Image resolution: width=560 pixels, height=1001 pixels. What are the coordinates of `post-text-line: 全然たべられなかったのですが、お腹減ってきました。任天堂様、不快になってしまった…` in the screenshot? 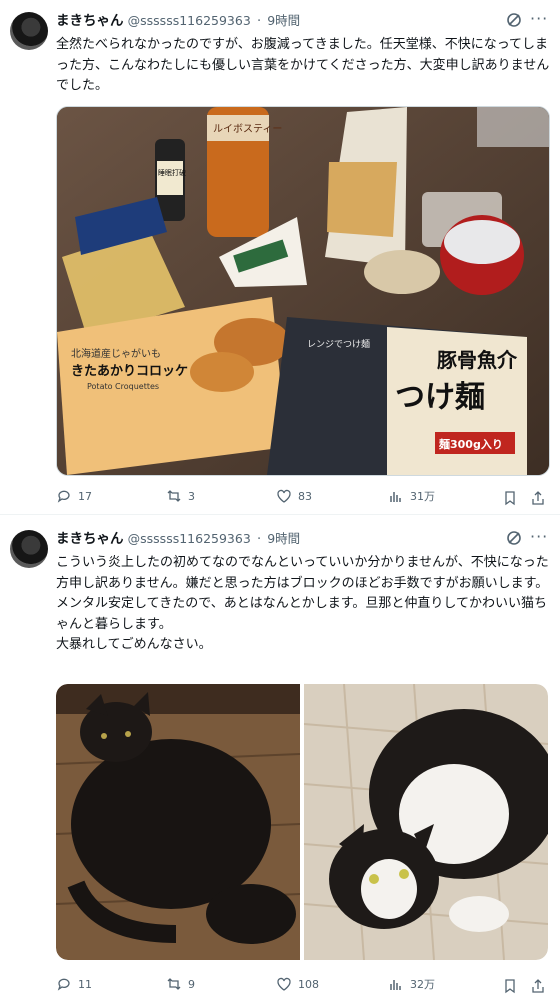 It's located at (303, 65).